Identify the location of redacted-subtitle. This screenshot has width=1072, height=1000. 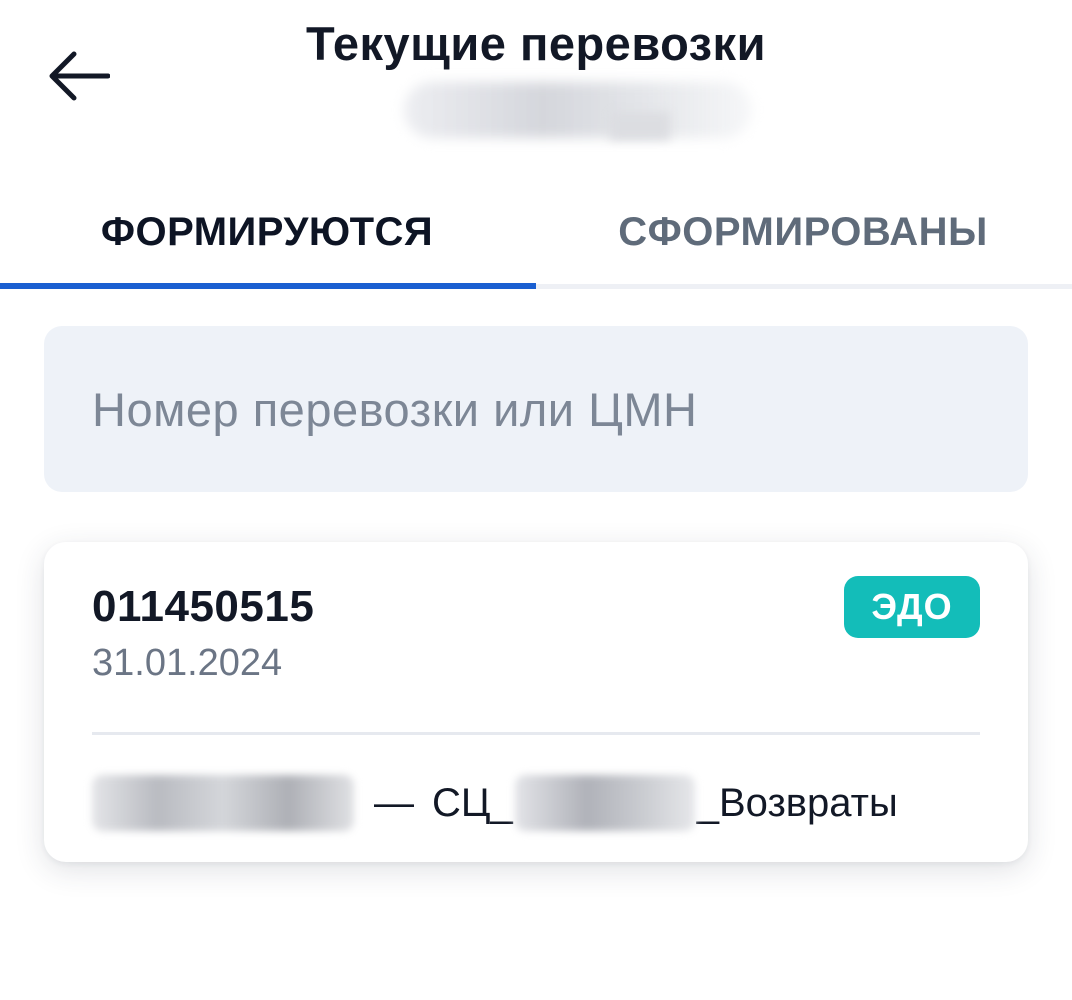
(578, 110).